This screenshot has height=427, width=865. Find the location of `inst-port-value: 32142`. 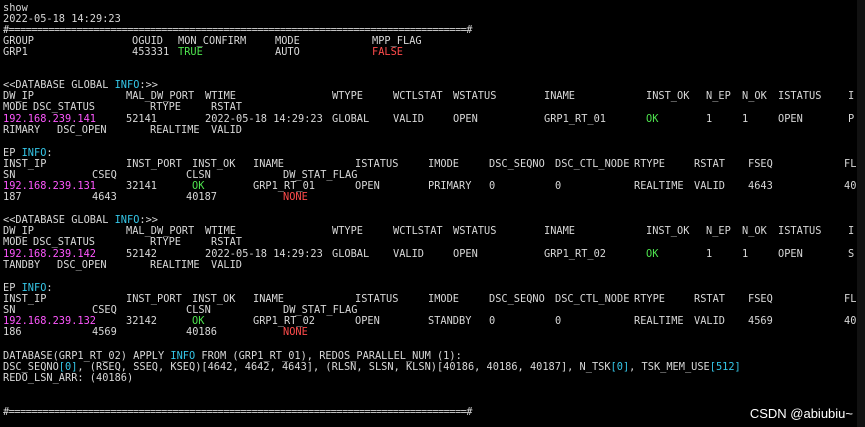

inst-port-value: 32142 is located at coordinates (141, 321).